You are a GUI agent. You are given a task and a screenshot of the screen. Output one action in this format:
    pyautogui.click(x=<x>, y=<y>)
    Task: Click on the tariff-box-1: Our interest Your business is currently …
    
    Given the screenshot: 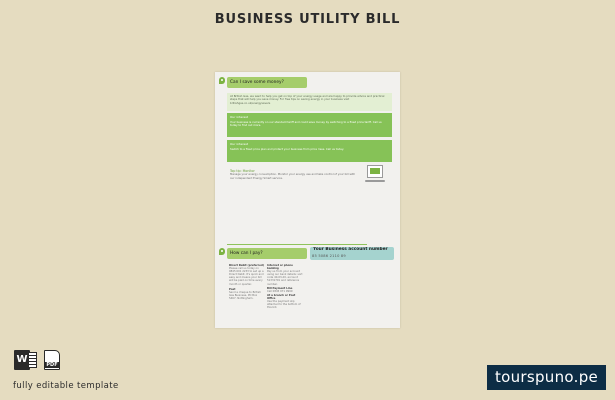 What is the action you would take?
    pyautogui.click(x=309, y=125)
    